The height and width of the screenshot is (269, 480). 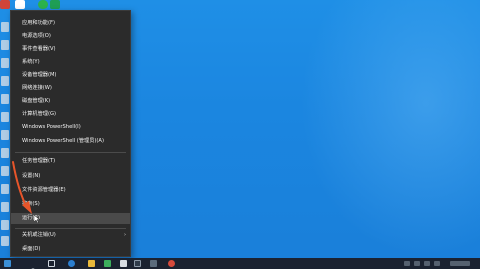 I want to click on menu-item-powershell: Windows PowerShell(I), so click(x=70, y=127).